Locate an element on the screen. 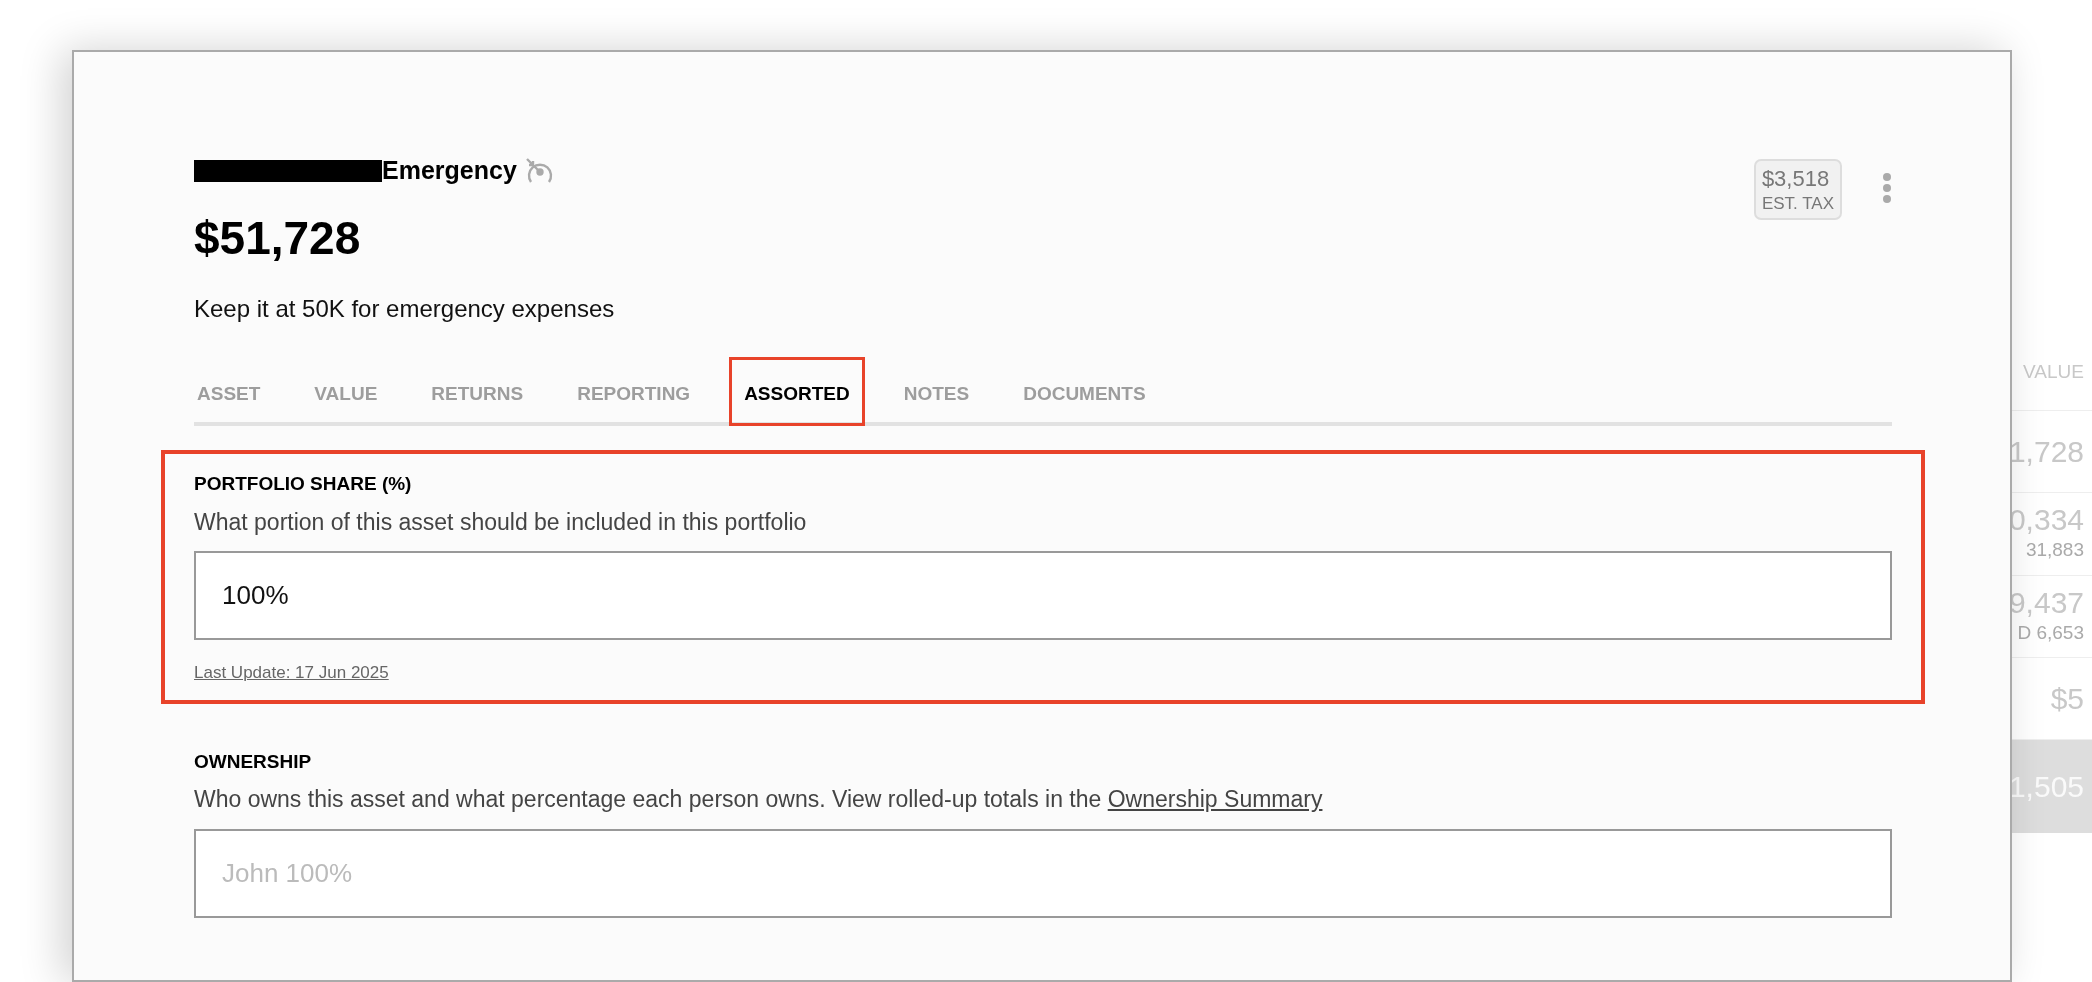 Image resolution: width=2092 pixels, height=982 pixels. asset-value: $51,728 is located at coordinates (278, 238).